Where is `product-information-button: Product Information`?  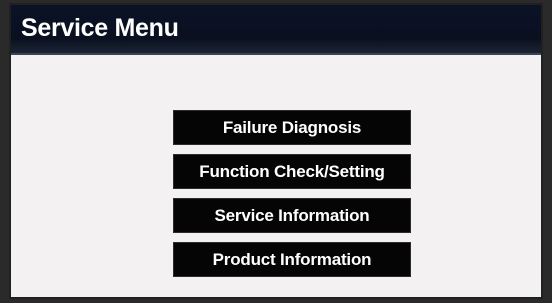
product-information-button: Product Information is located at coordinates (292, 259).